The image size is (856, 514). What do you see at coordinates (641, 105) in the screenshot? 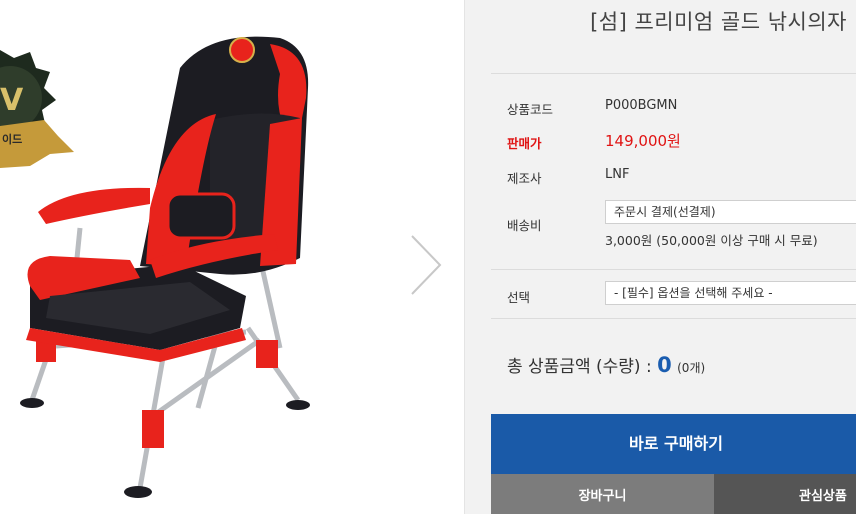
I see `product-code-value: P000BGMN` at bounding box center [641, 105].